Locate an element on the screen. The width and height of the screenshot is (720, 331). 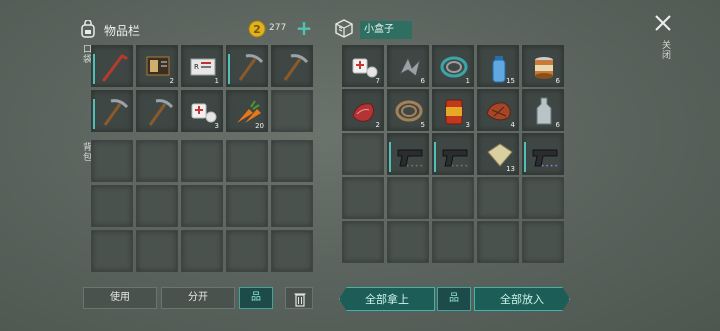
pocket-slot: R1 is located at coordinates (202, 66).